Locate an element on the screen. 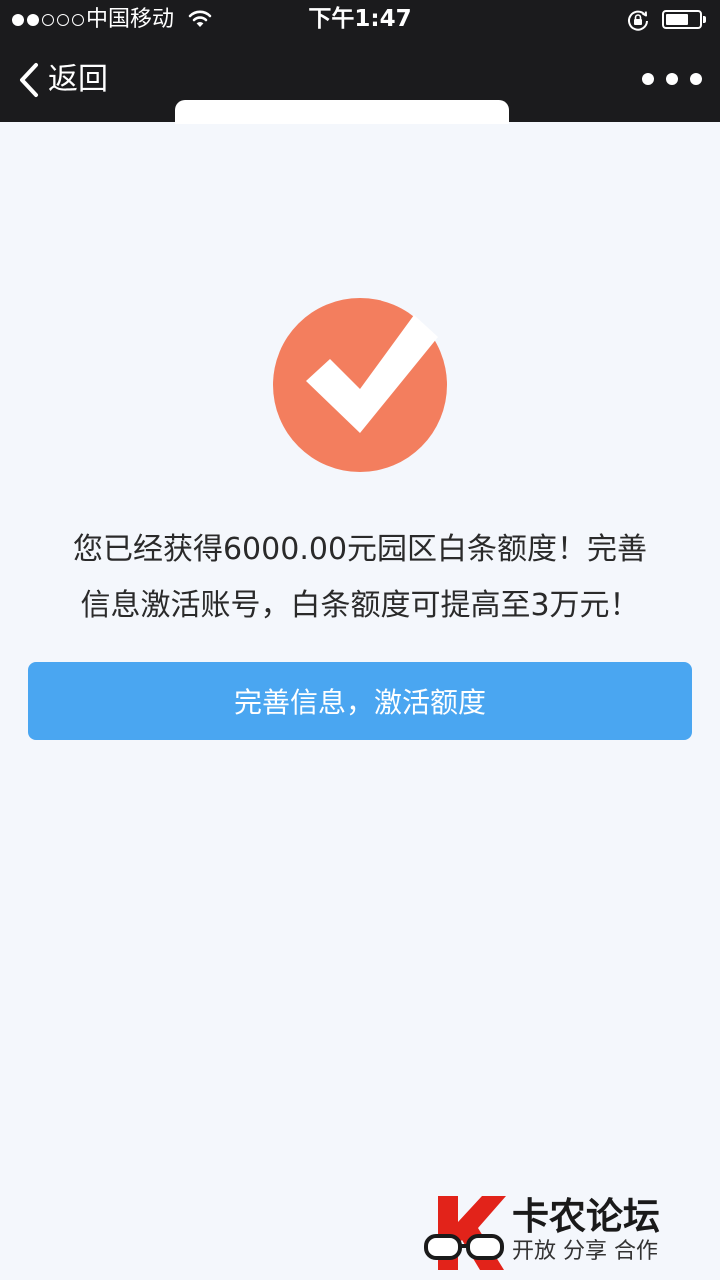 Image resolution: width=720 pixels, height=1280 pixels. k-logo-icon is located at coordinates (465, 1233).